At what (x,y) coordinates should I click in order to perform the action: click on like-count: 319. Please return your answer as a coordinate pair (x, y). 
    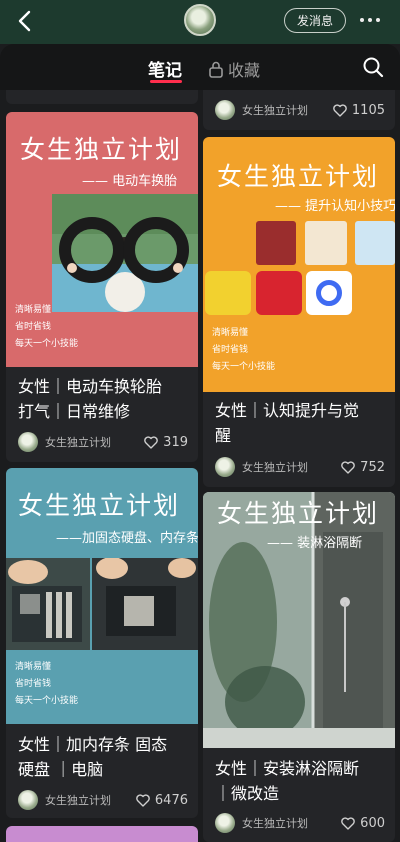
    Looking at the image, I should click on (166, 442).